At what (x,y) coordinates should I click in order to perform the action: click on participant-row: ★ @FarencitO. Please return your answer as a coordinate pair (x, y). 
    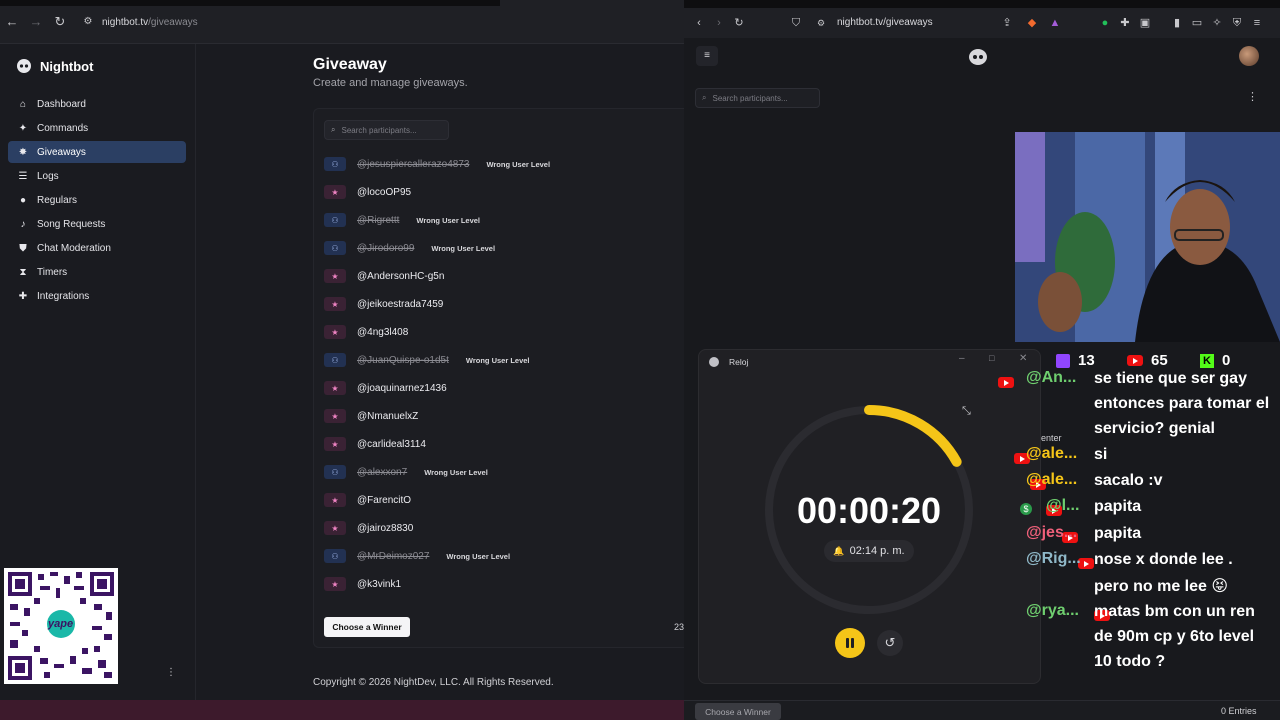
    Looking at the image, I should click on (367, 500).